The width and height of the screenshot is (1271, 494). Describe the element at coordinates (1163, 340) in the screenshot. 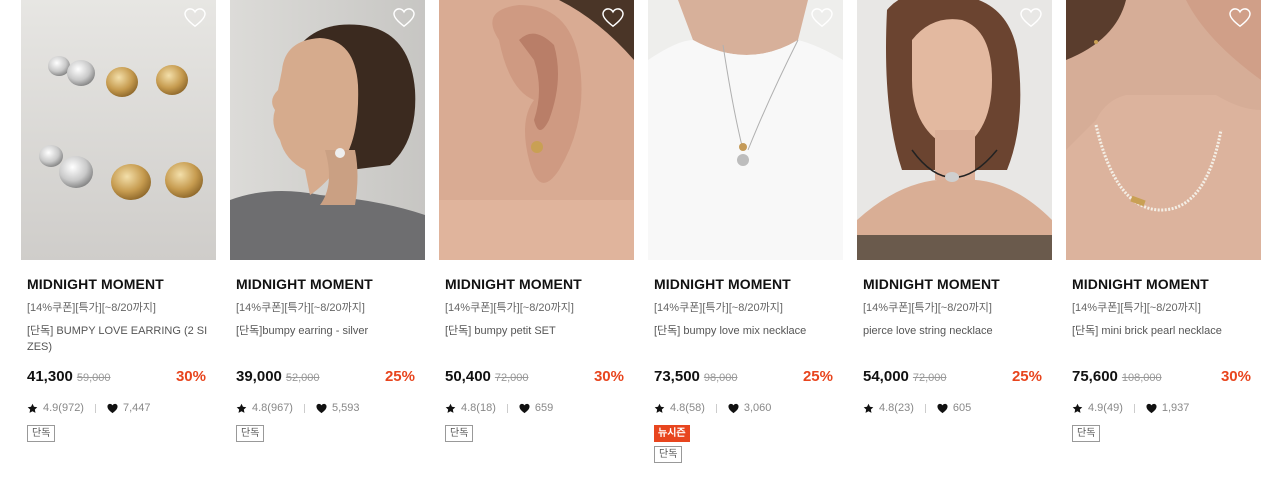

I see `product-name: [단독] mini brick pearl necklace` at that location.